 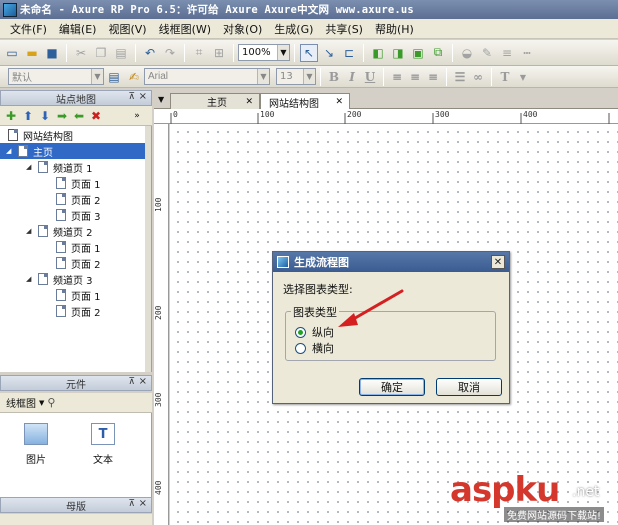 I want to click on widget-library-select: 线框图, so click(x=21, y=402).